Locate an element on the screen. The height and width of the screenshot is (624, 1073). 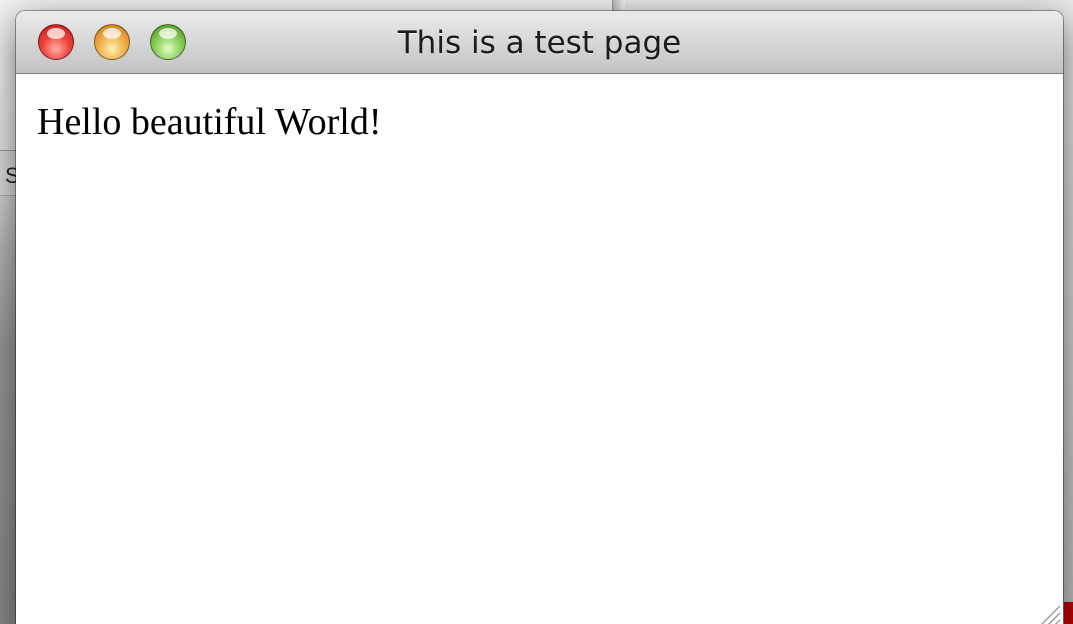
resize-grip-icon is located at coordinates (1048, 613).